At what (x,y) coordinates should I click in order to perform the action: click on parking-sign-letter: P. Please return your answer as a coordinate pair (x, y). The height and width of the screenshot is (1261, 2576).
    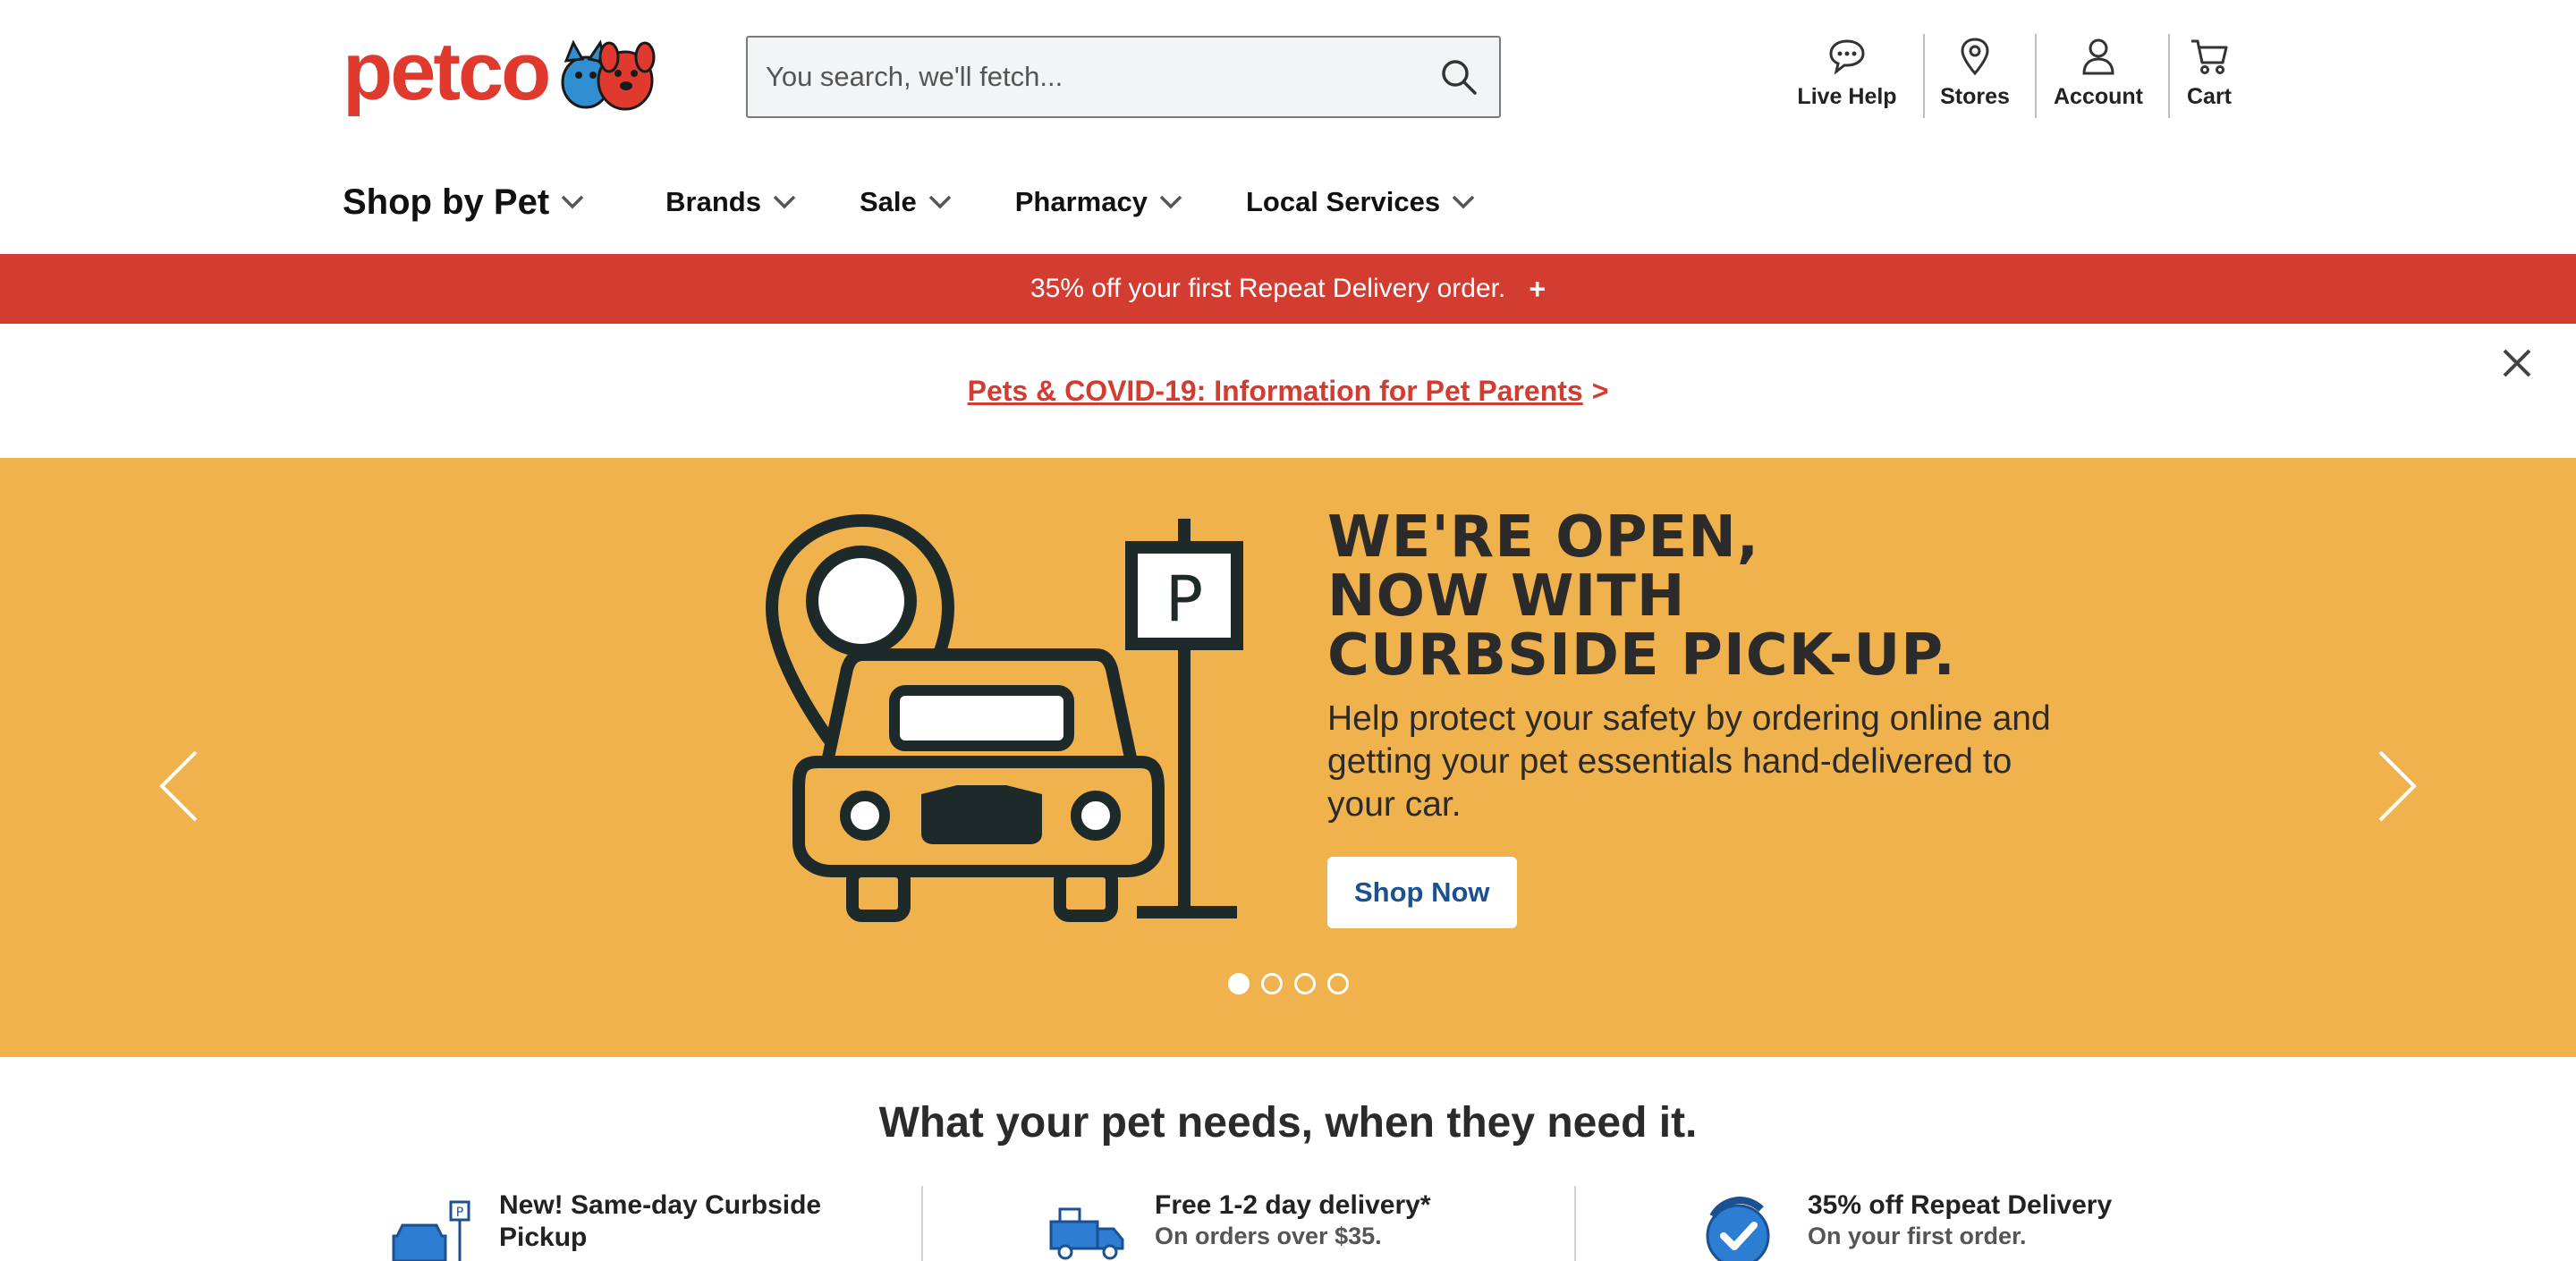
    Looking at the image, I should click on (1184, 599).